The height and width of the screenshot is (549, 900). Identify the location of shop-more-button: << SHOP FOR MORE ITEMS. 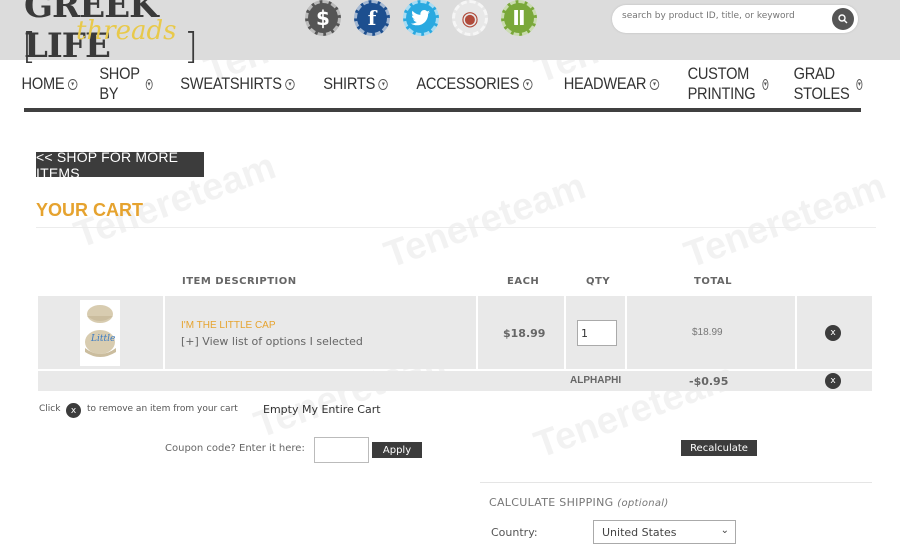
(120, 165).